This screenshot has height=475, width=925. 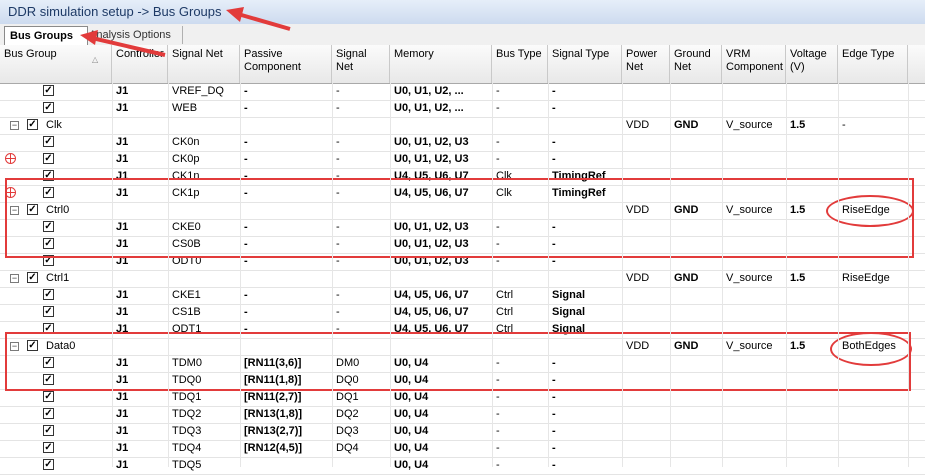 I want to click on arrow-to-tab, so click(x=123, y=43).